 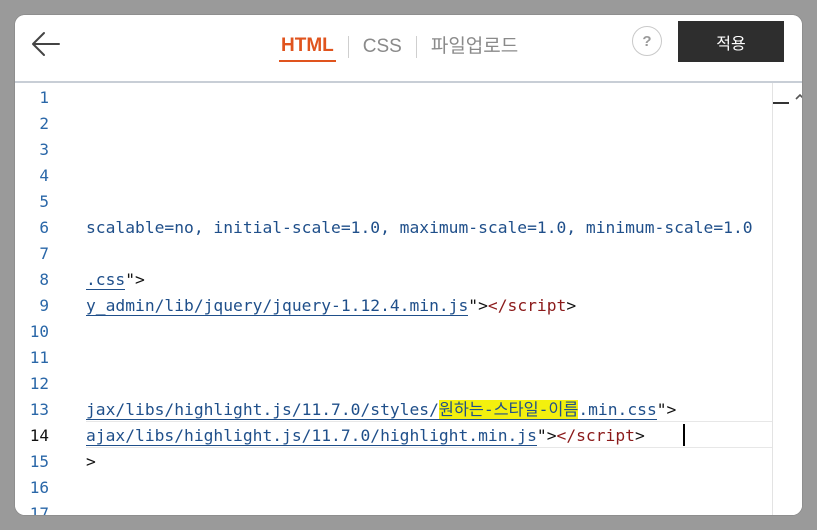 I want to click on apply-button: 적용, so click(x=731, y=41).